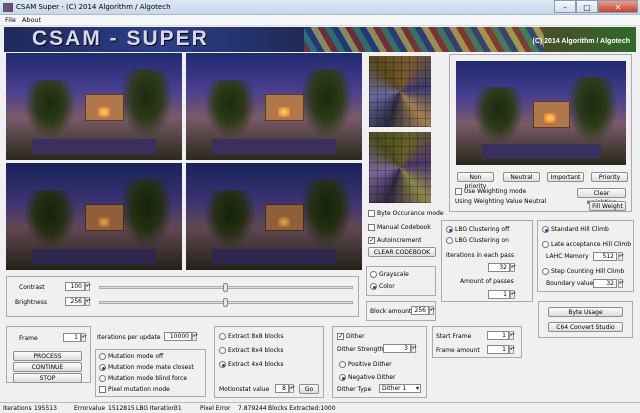 This screenshot has height=413, width=640. What do you see at coordinates (31, 20) in the screenshot?
I see `menu-about: About` at bounding box center [31, 20].